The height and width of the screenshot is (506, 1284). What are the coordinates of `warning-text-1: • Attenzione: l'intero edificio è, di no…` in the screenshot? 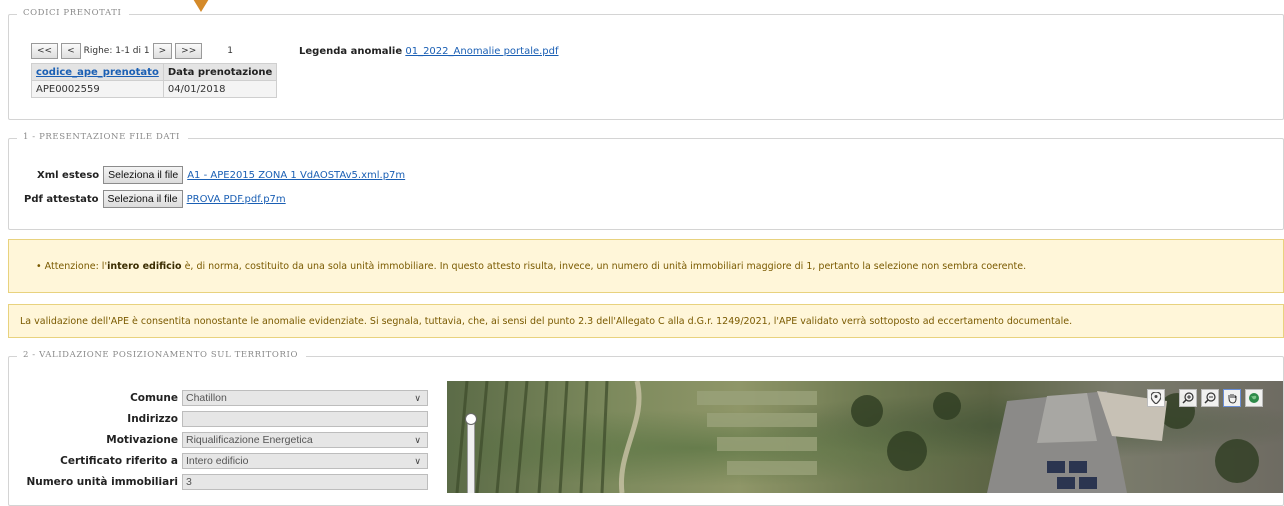 It's located at (531, 266).